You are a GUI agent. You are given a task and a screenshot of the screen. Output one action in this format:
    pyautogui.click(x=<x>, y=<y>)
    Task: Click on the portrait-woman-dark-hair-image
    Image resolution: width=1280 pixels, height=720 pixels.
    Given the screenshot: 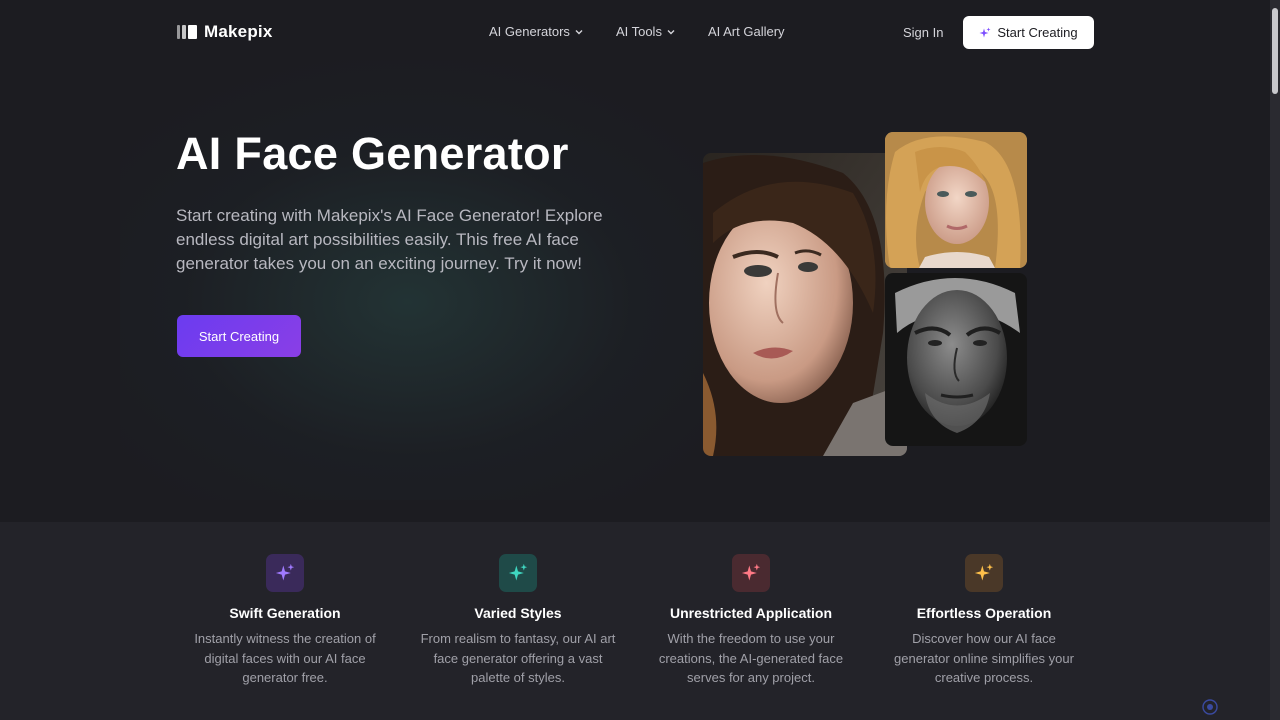 What is the action you would take?
    pyautogui.click(x=805, y=304)
    